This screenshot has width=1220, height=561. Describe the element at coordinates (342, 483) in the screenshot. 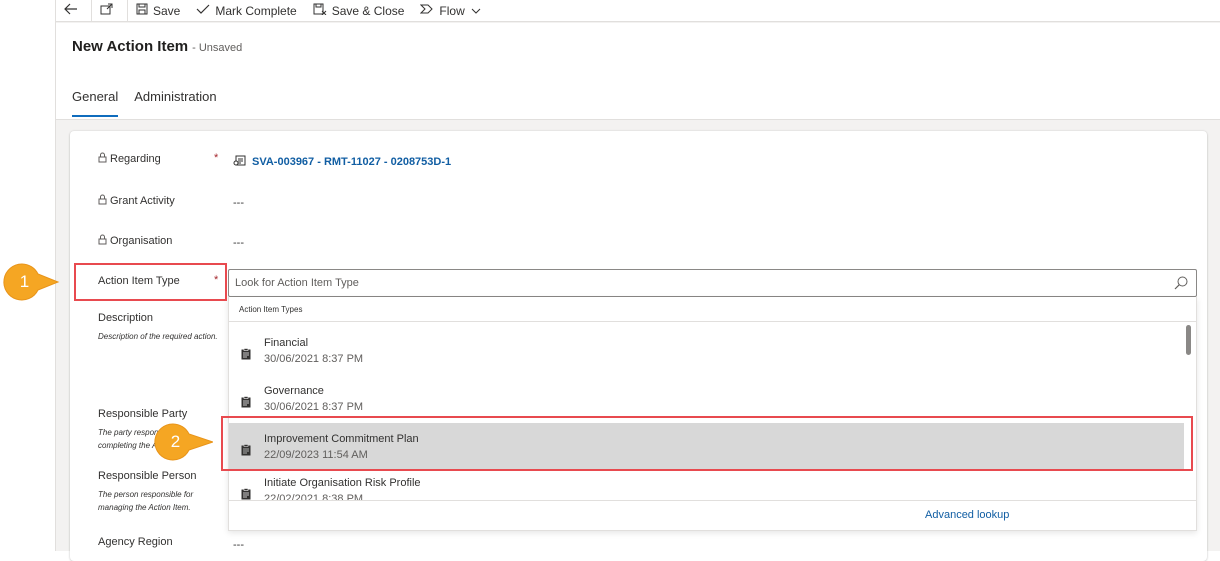

I see `item-name: Initiate Organisation Risk Profile` at that location.